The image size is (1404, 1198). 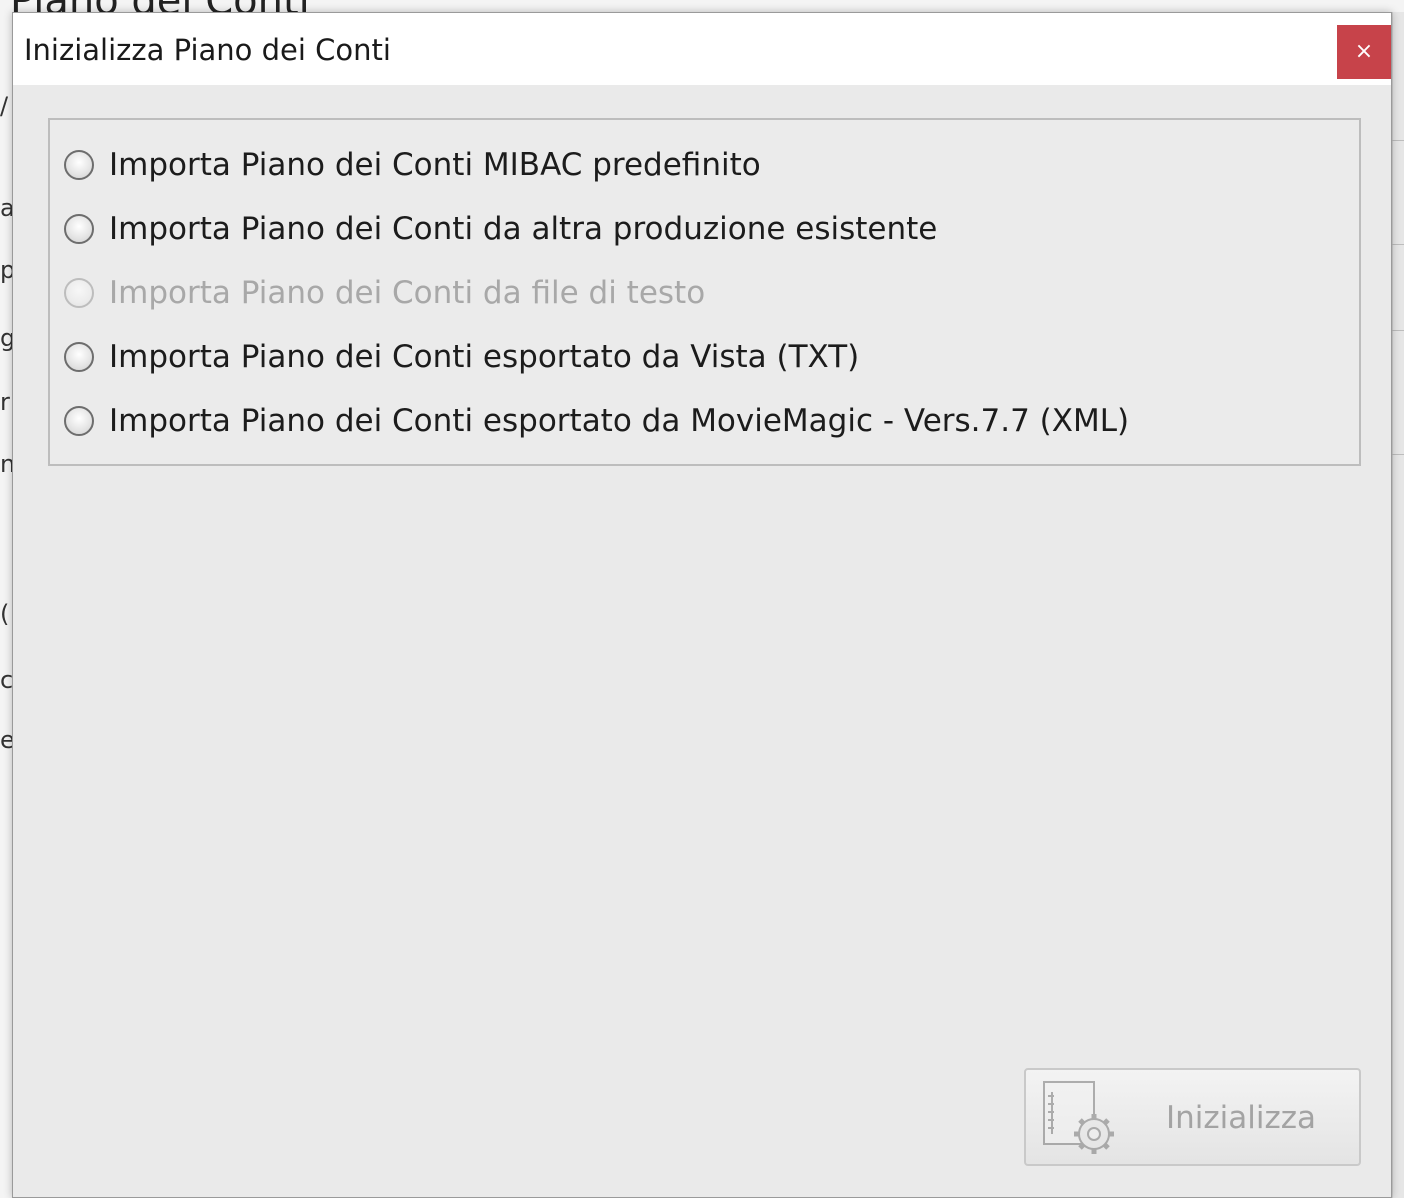 I want to click on background-right-panel, so click(x=1398, y=605).